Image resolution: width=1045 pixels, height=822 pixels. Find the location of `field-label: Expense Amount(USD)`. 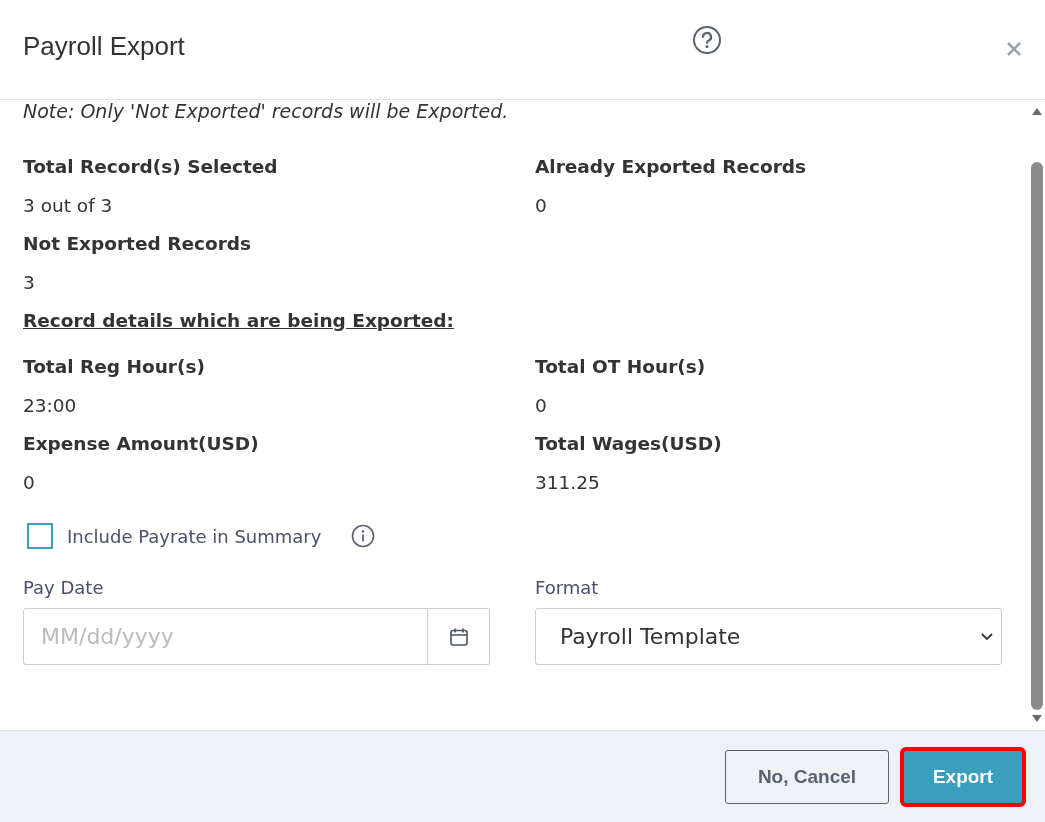

field-label: Expense Amount(USD) is located at coordinates (141, 444).